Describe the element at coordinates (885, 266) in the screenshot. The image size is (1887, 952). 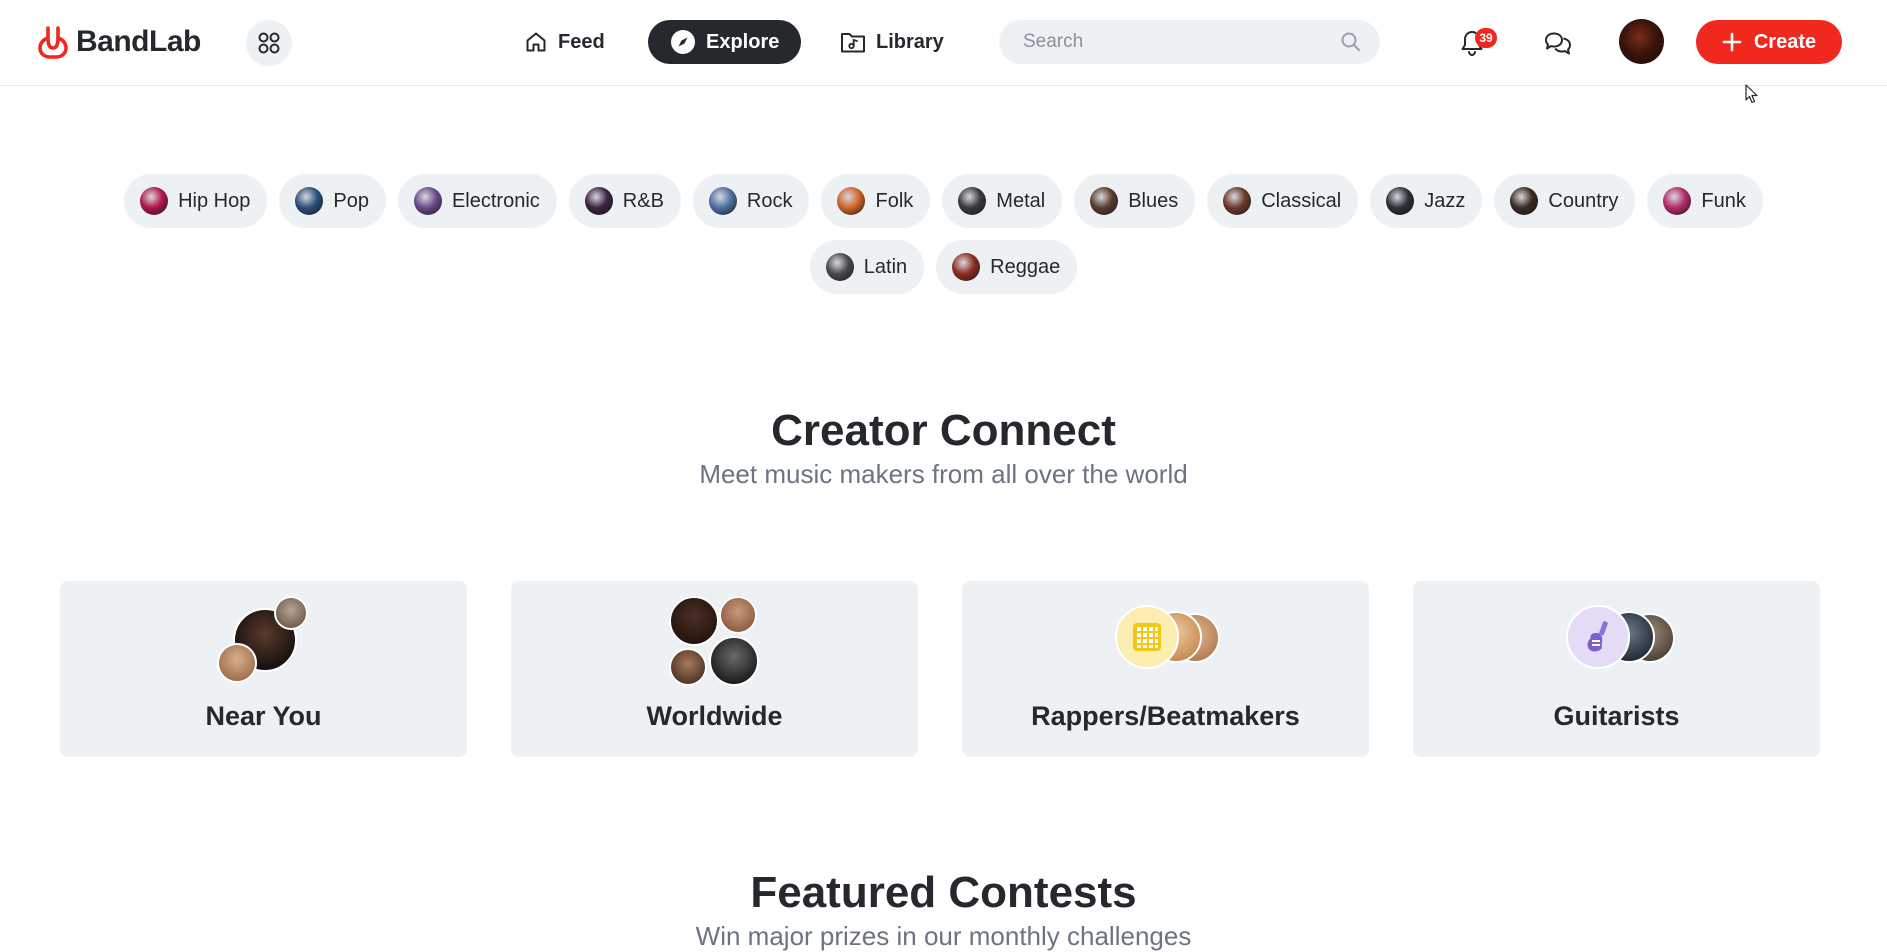
I see `genre-chip-label: Latin` at that location.